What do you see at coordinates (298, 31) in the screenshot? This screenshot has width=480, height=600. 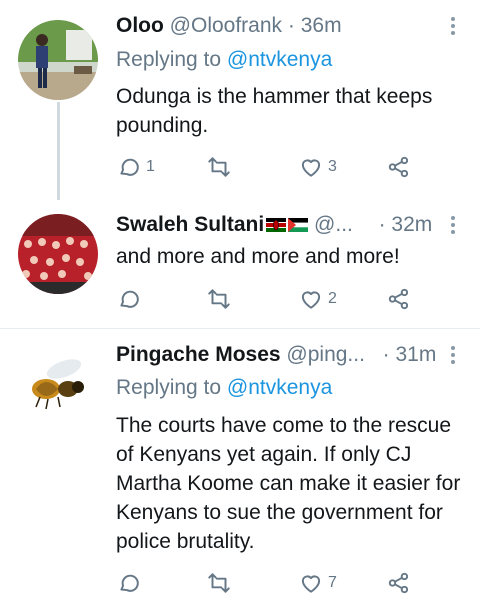 I see `tweet-header: Oloo @Oloofrank · 36m` at bounding box center [298, 31].